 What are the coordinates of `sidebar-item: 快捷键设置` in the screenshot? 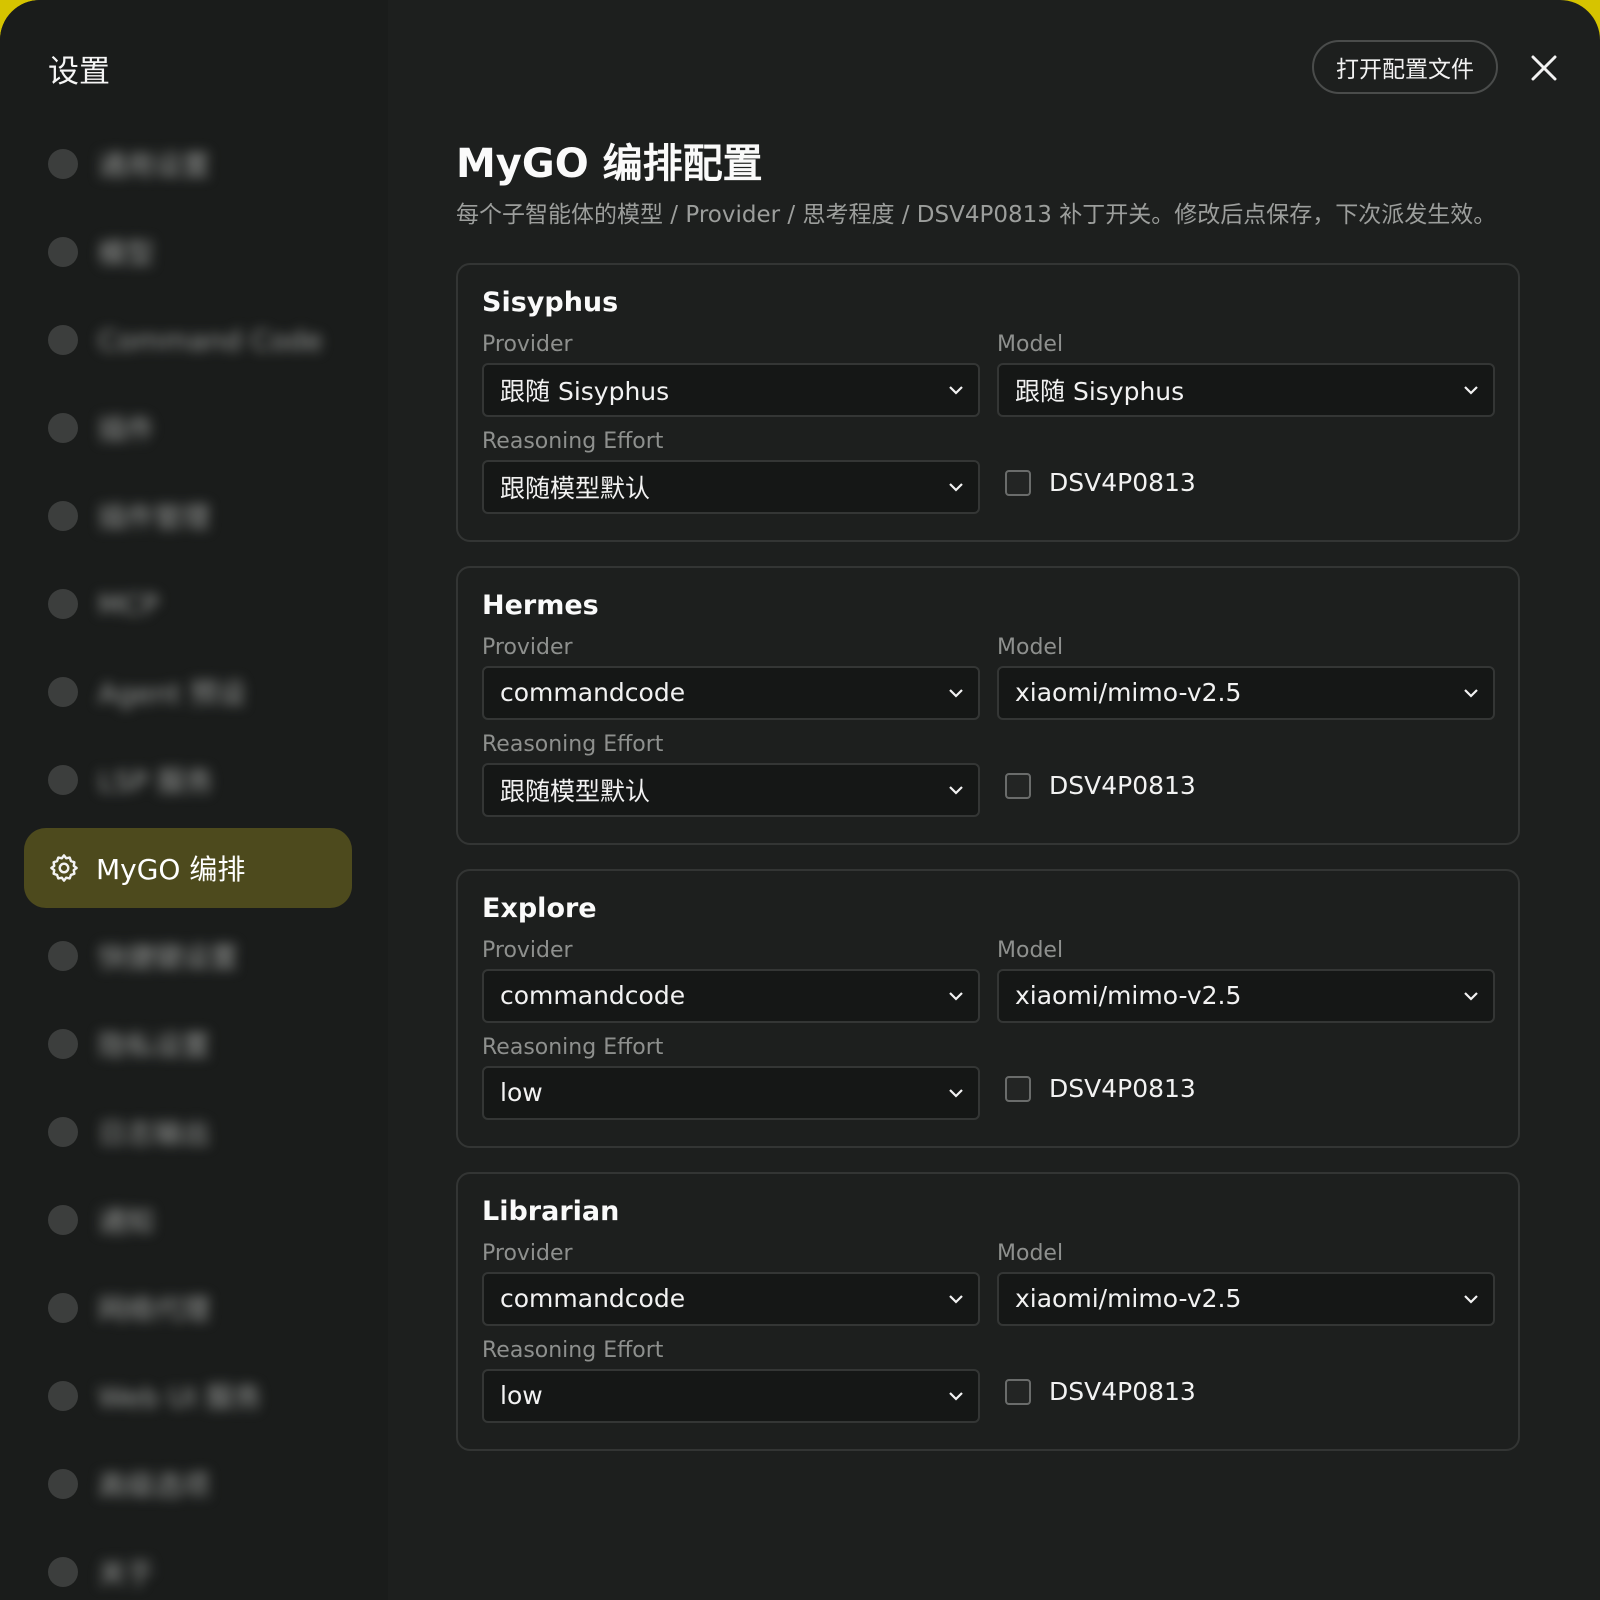 It's located at (188, 956).